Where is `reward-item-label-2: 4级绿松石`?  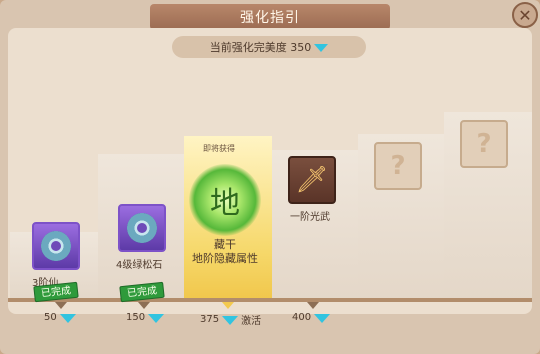
reward-item-label-2: 4级绿松石 is located at coordinates (139, 265).